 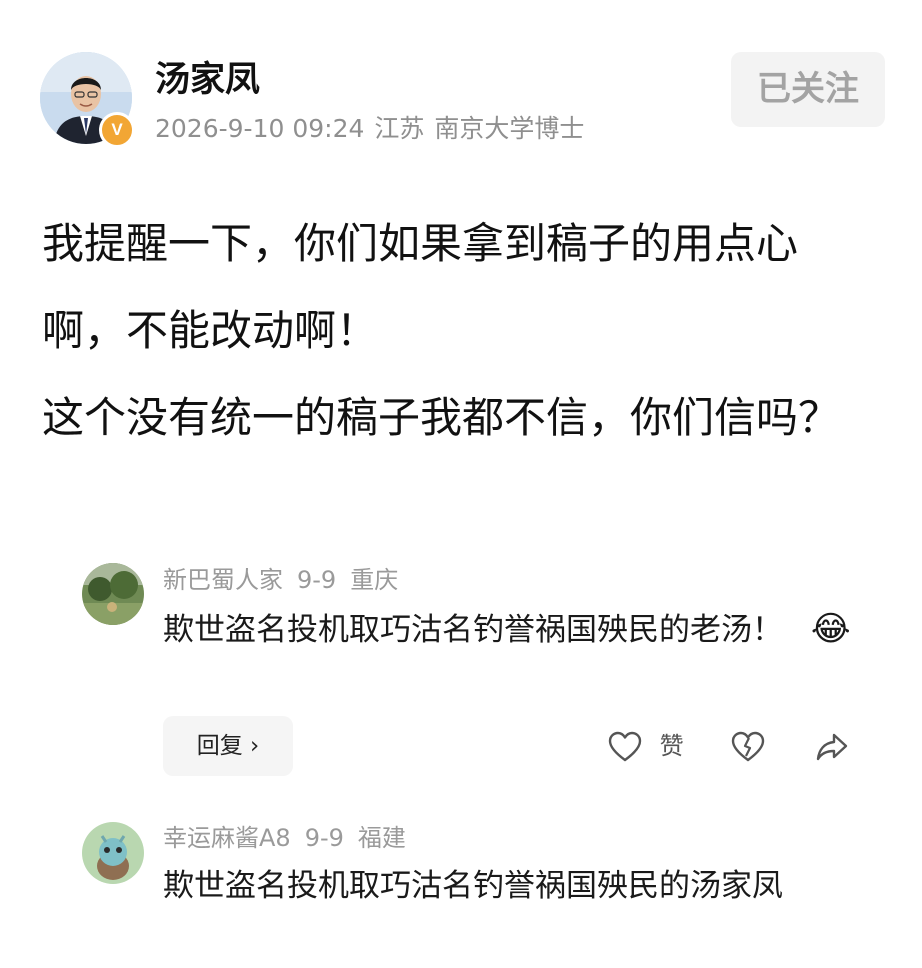 What do you see at coordinates (207, 80) in the screenshot?
I see `author-name: 汤家凤` at bounding box center [207, 80].